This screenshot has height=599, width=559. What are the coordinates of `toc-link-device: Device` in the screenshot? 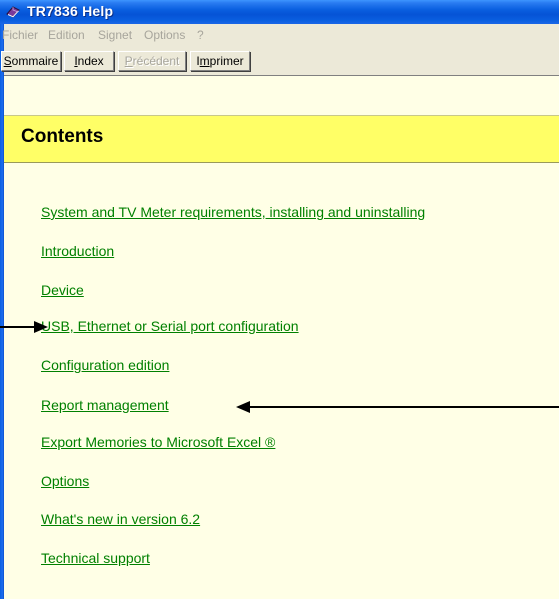 It's located at (62, 290).